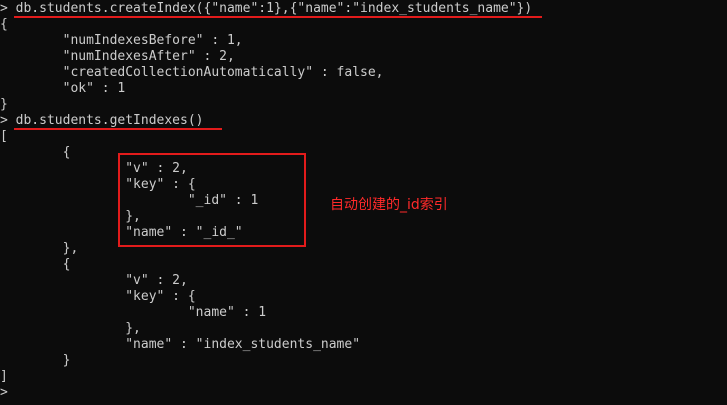 The width and height of the screenshot is (727, 405). Describe the element at coordinates (118, 129) in the screenshot. I see `get-indexes-underline` at that location.